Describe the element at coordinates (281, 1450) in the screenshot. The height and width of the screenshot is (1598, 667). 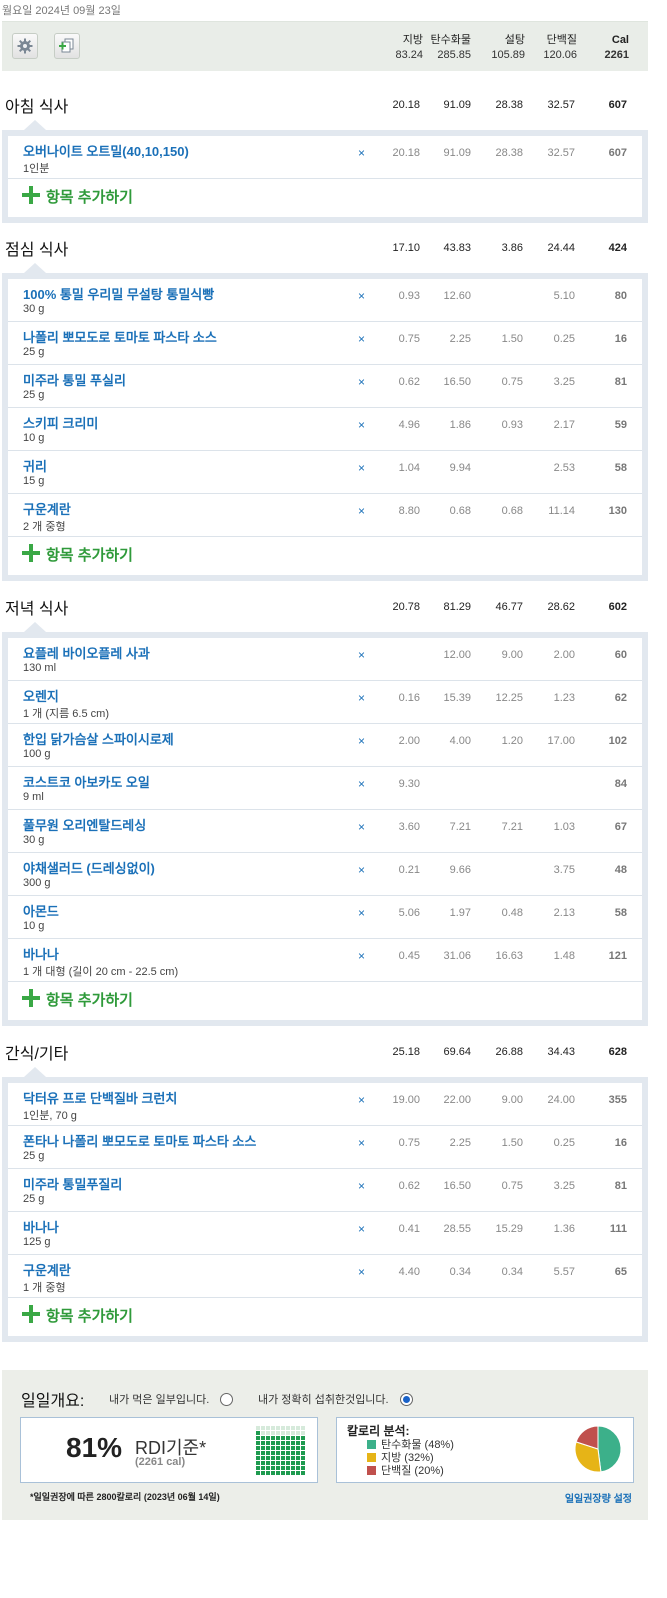
I see `rdi-progress-grid` at that location.